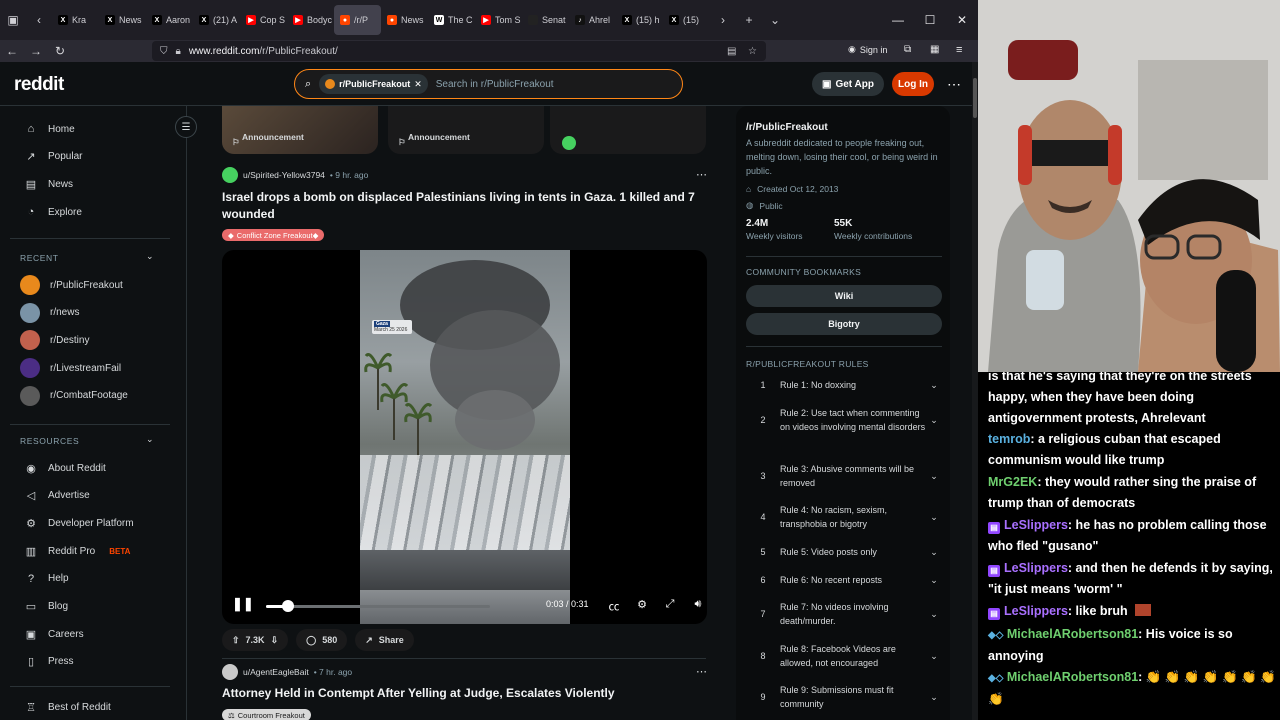 The height and width of the screenshot is (720, 1280). I want to click on post-author: u/Spirited-Yellow3794, so click(284, 175).